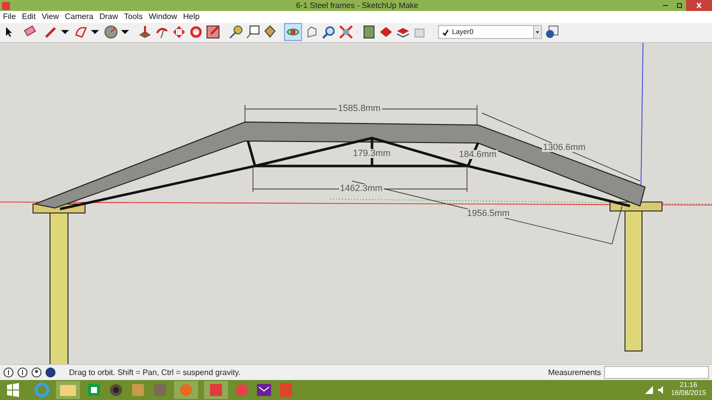  I want to click on close-icon, so click(699, 5).